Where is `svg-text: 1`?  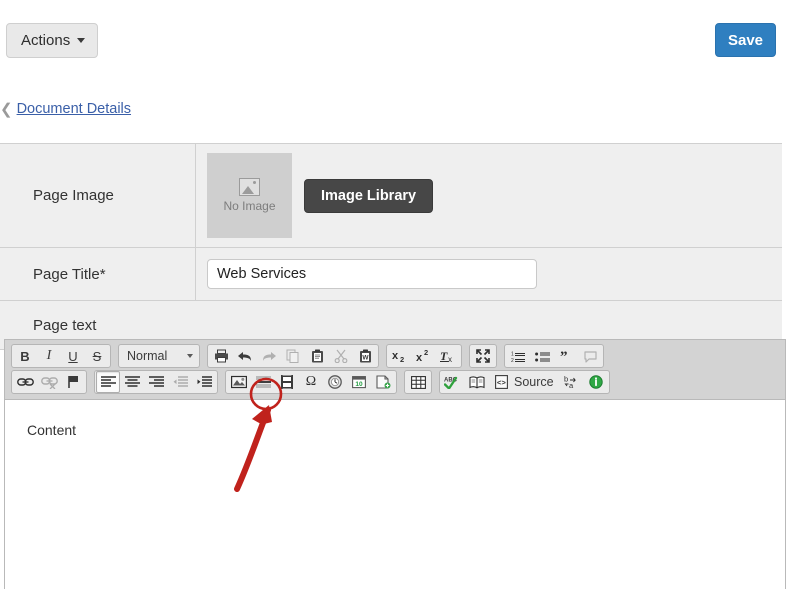
svg-text: 1 is located at coordinates (512, 354).